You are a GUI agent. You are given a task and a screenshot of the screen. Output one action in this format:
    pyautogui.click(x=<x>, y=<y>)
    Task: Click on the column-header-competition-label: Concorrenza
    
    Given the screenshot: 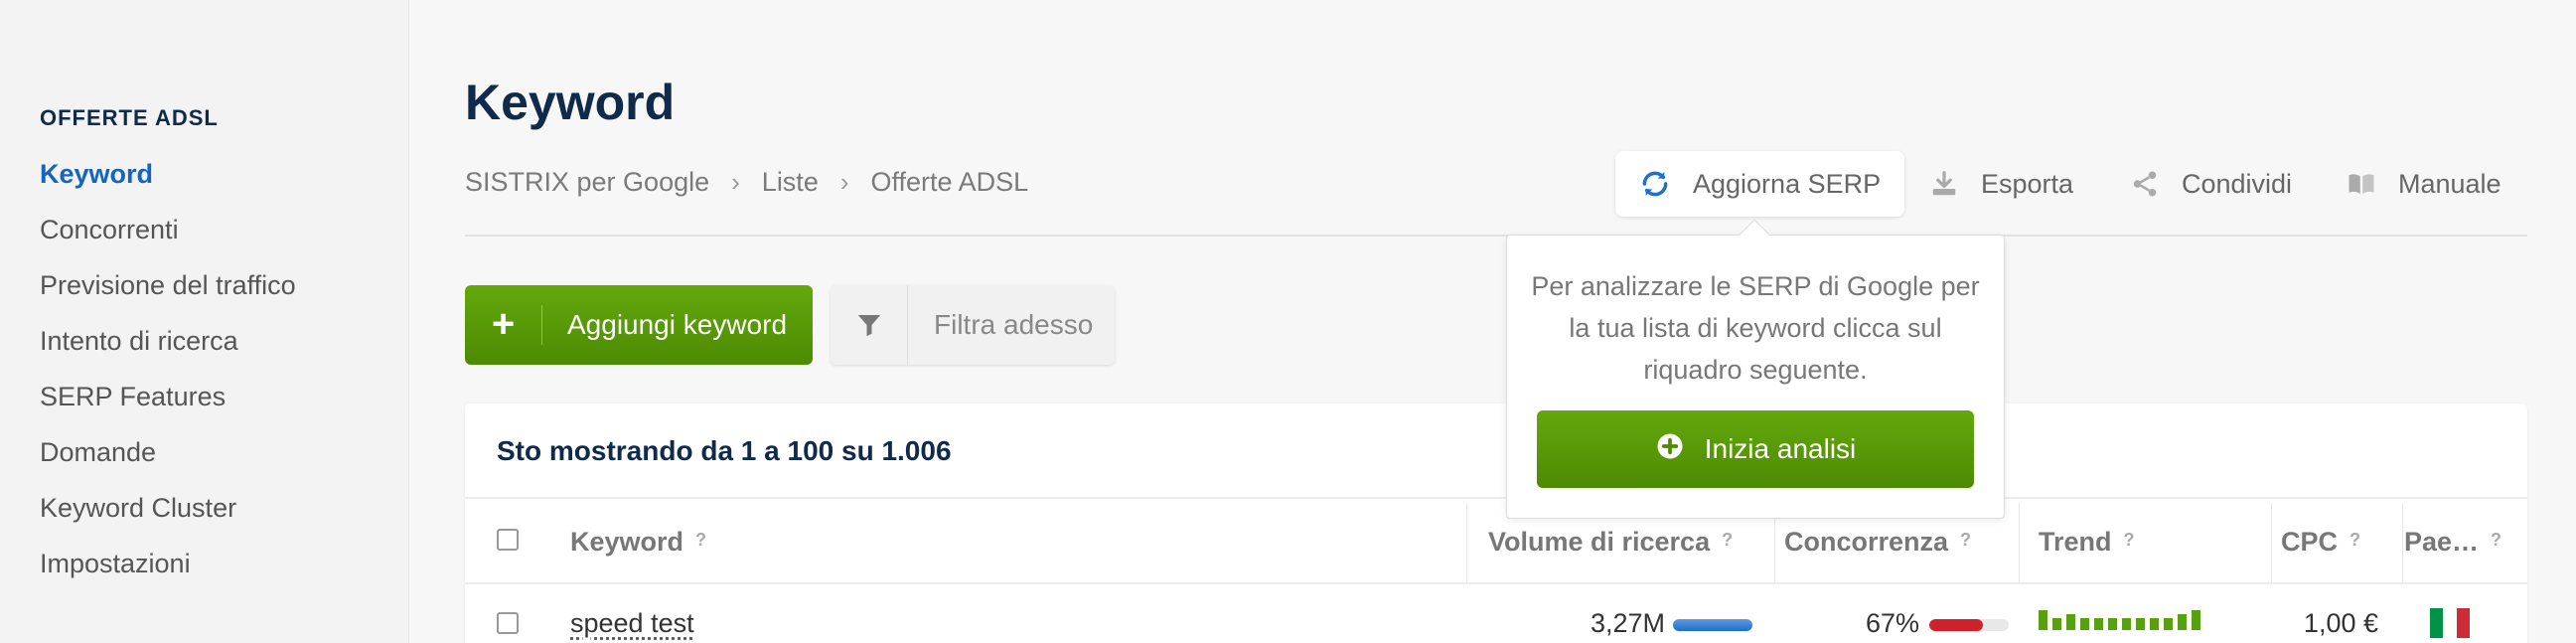 What is the action you would take?
    pyautogui.click(x=1866, y=542)
    